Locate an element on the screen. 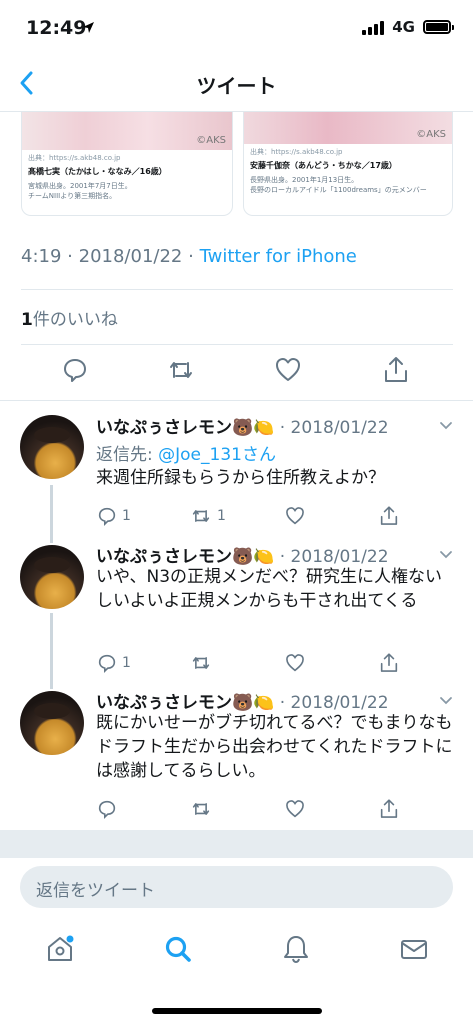  card-watermark: ©AKS is located at coordinates (211, 140).